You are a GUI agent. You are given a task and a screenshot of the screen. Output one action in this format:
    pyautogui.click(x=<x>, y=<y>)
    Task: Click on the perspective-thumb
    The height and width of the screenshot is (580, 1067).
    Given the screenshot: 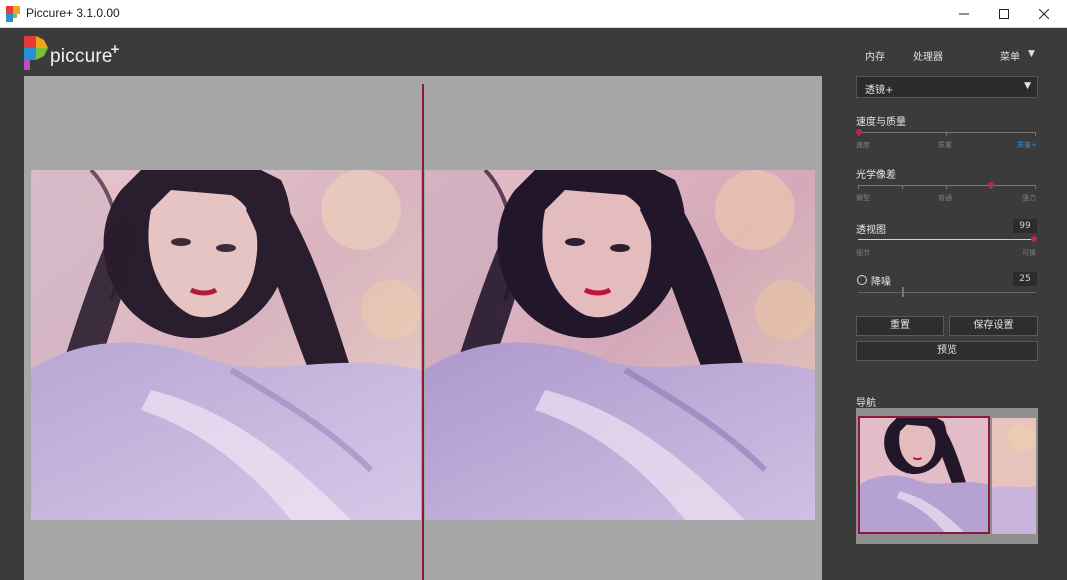 What is the action you would take?
    pyautogui.click(x=1034, y=239)
    